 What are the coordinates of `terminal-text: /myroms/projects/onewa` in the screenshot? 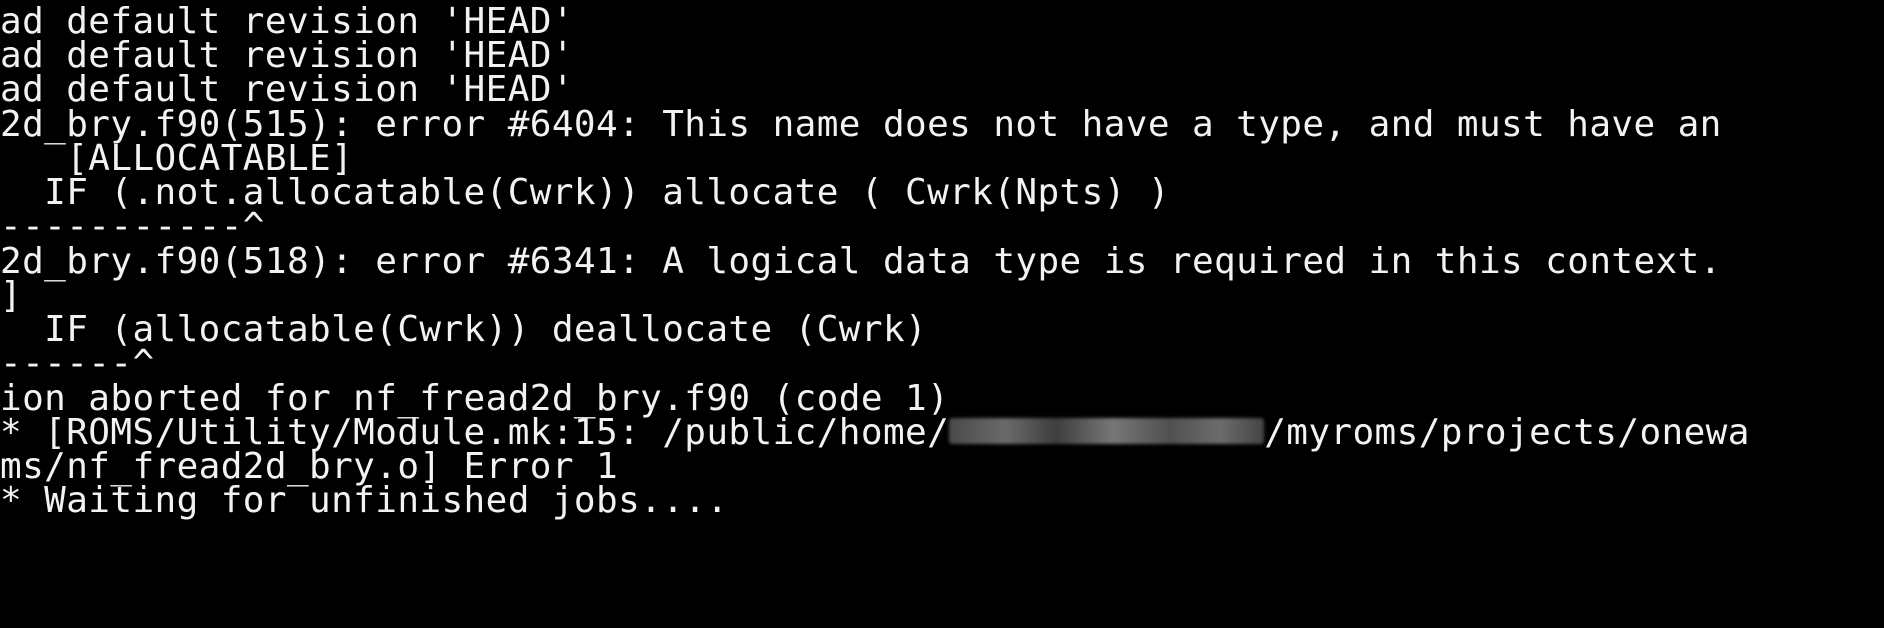 It's located at (1507, 432).